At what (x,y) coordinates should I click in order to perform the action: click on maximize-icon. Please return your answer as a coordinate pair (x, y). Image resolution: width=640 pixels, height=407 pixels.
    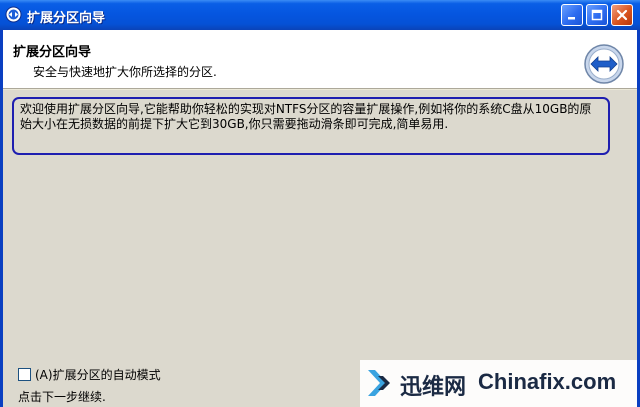
    Looking at the image, I should click on (597, 15).